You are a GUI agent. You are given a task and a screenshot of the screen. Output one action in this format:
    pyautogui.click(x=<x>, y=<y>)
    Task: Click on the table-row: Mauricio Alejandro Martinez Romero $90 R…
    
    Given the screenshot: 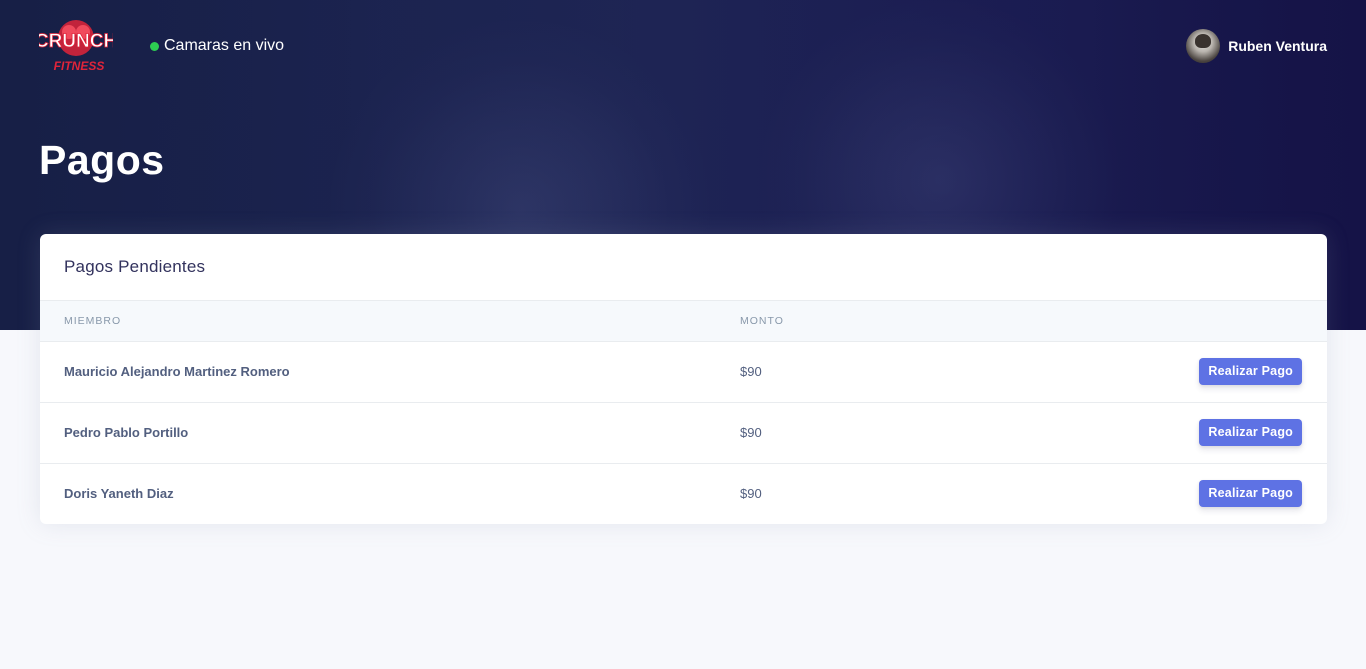 What is the action you would take?
    pyautogui.click(x=683, y=372)
    